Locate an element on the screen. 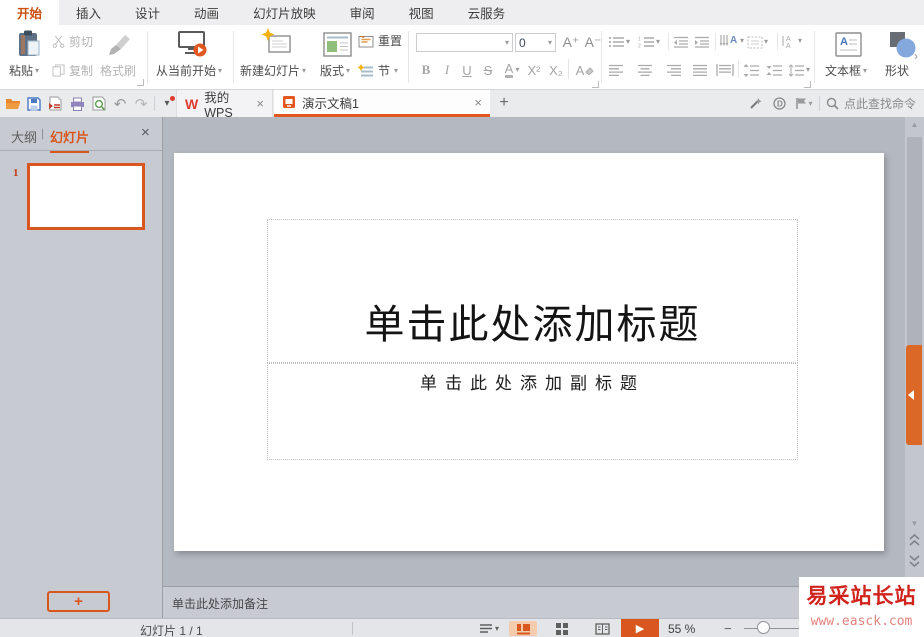 This screenshot has width=924, height=637. clear-format-button: A is located at coordinates (585, 70).